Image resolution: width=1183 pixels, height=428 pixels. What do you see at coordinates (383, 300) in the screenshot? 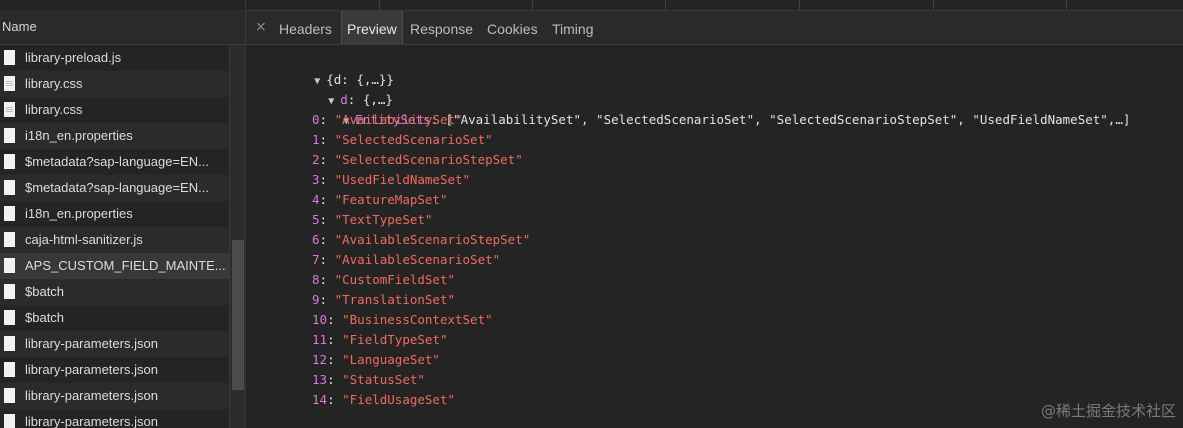
I see `entitysets-entry: 9: "TranslationSet"` at bounding box center [383, 300].